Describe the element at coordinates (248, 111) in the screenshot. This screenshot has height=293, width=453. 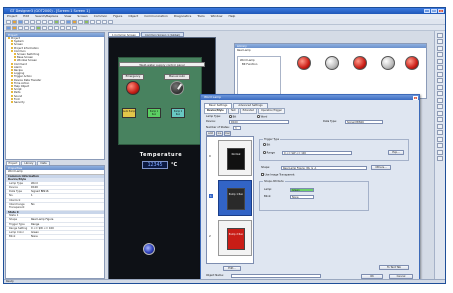
I see `tab-extended: Extended` at that location.